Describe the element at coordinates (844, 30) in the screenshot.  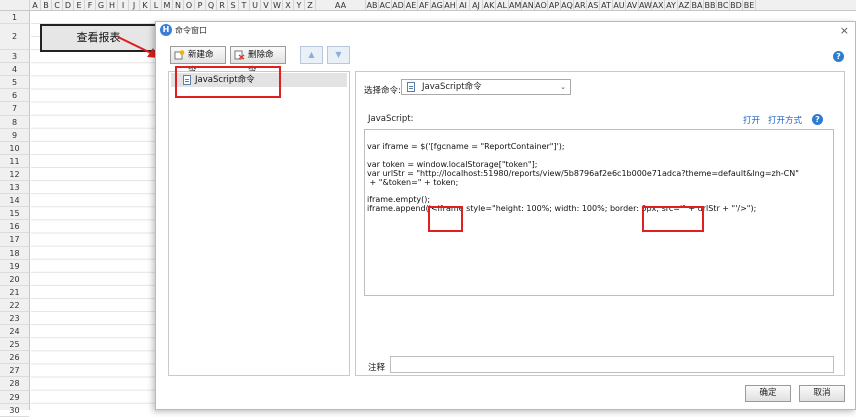
I see `close-icon: ×` at that location.